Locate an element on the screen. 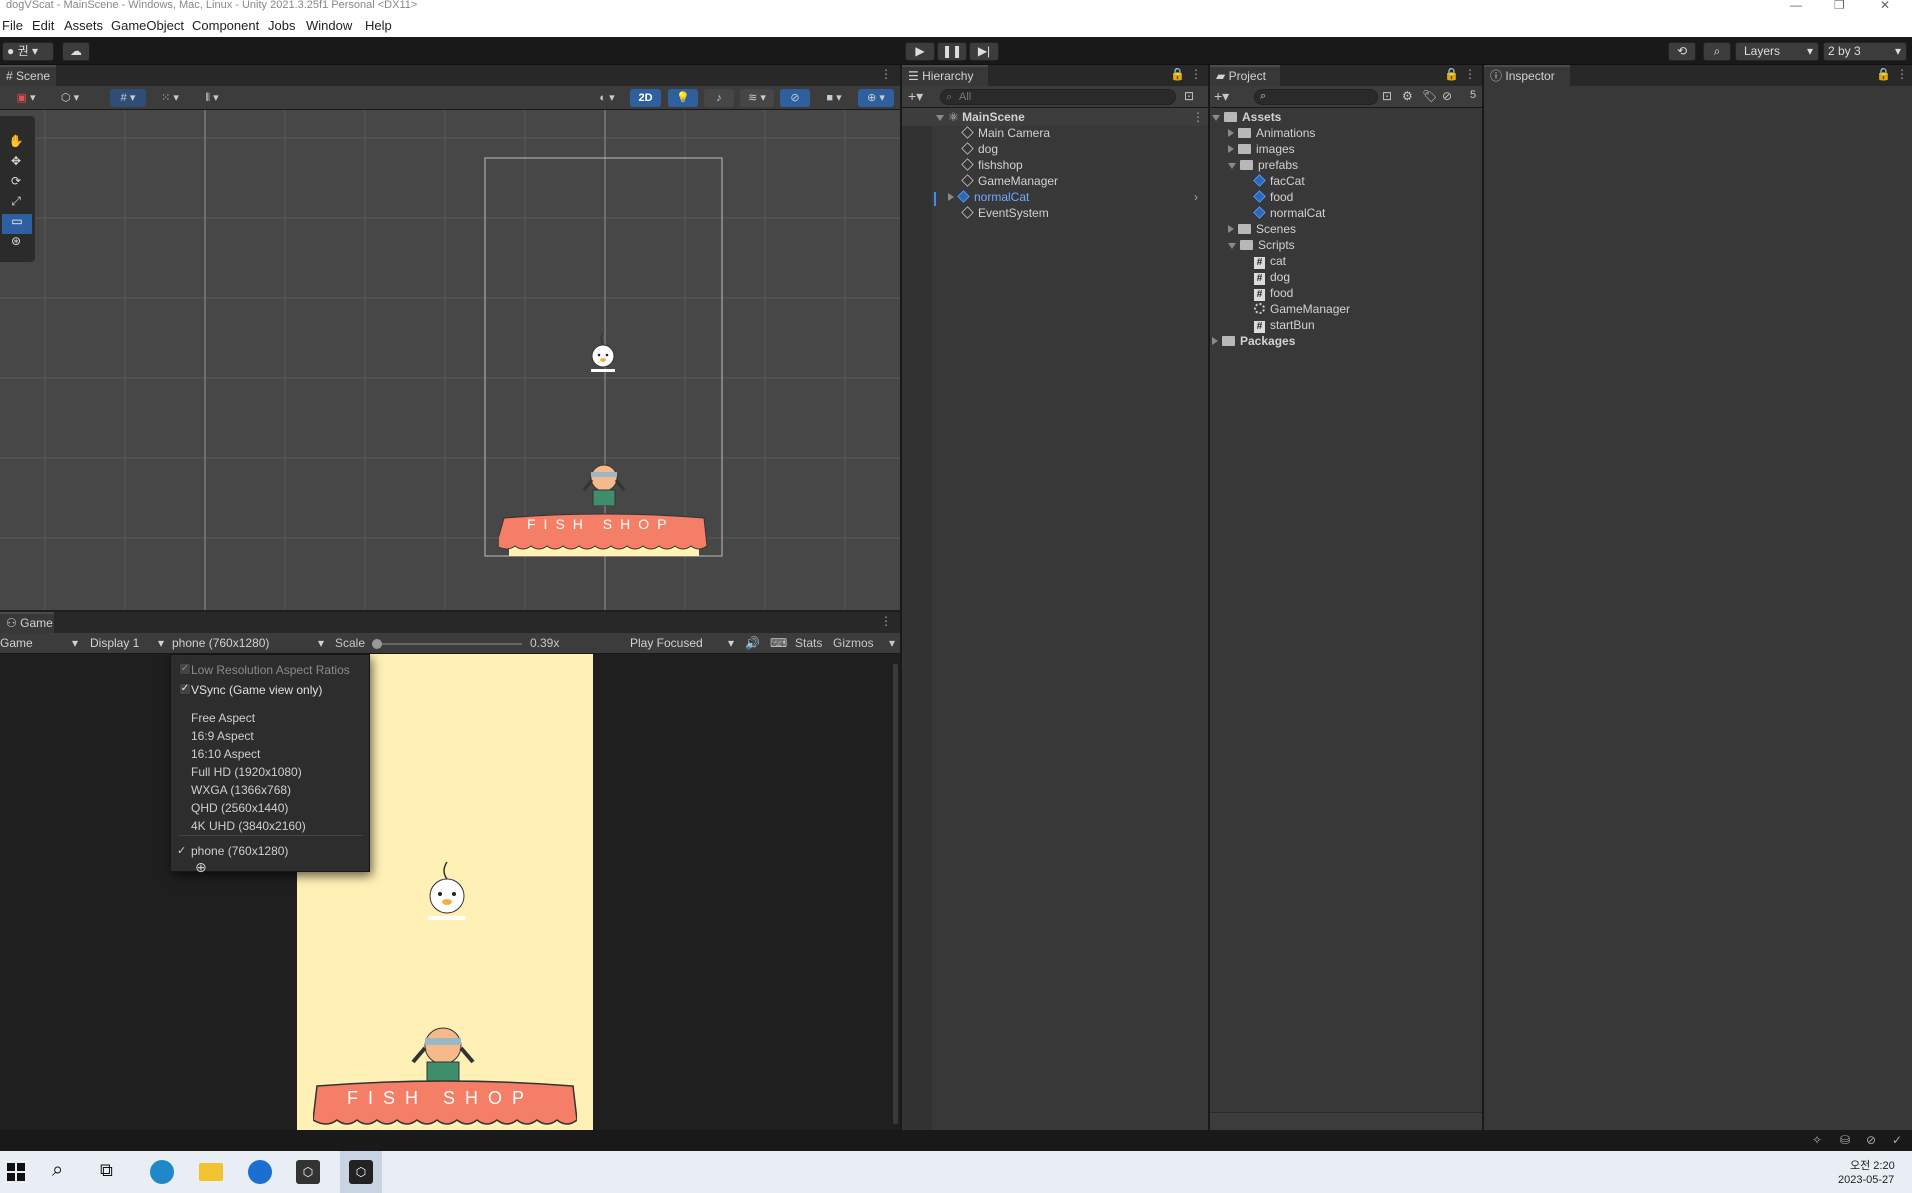 The height and width of the screenshot is (1193, 1912). project-script-food: # food is located at coordinates (1273, 293).